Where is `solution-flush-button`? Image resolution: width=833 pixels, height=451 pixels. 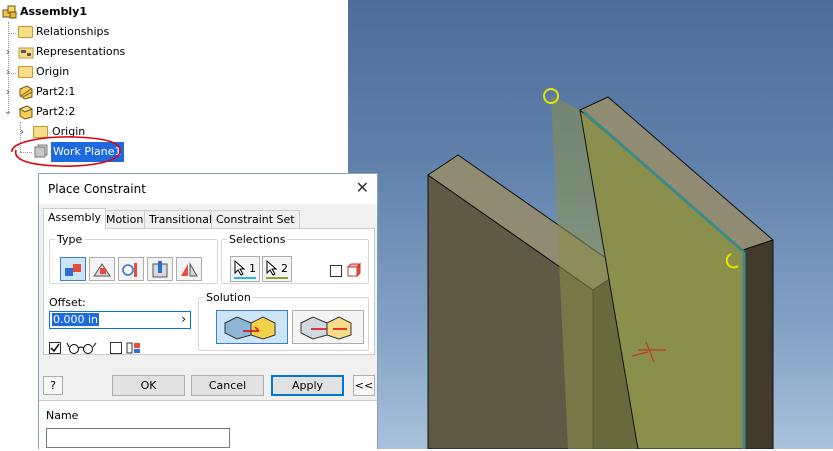 solution-flush-button is located at coordinates (328, 327).